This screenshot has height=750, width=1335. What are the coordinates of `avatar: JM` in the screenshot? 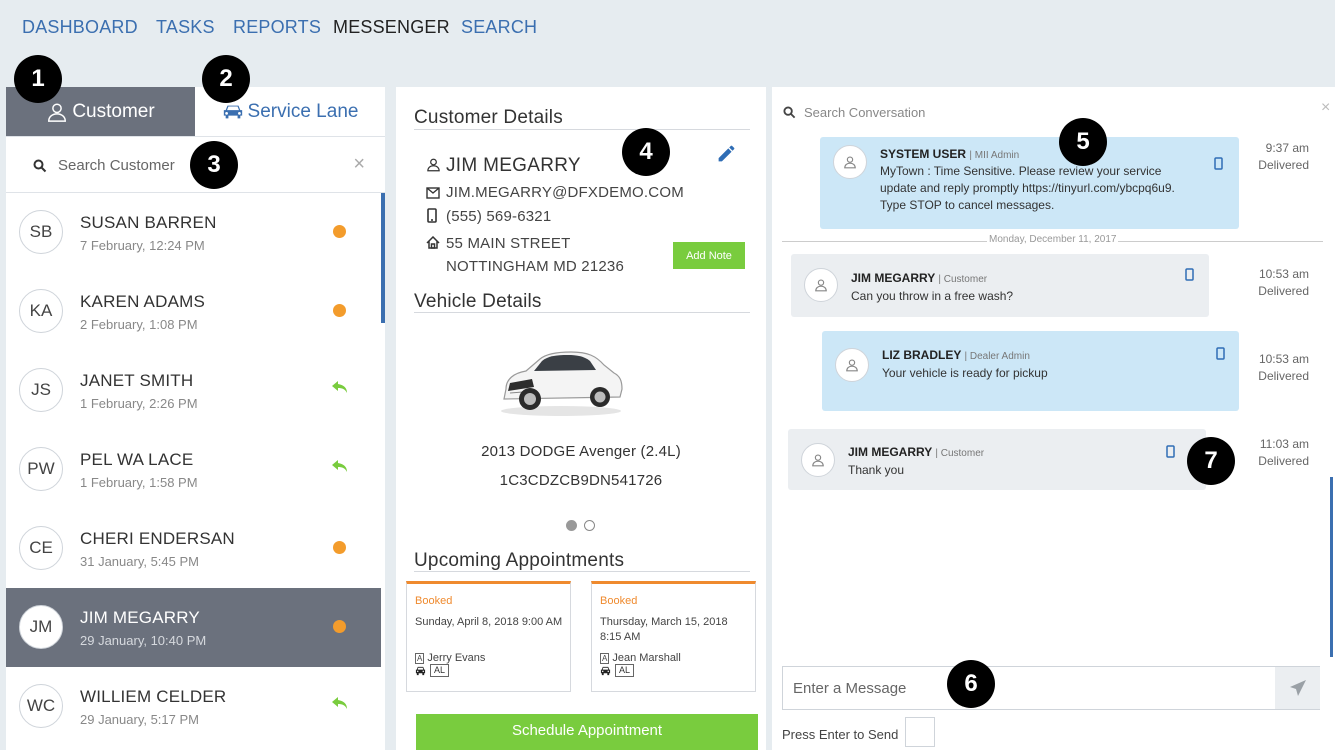 It's located at (41, 627).